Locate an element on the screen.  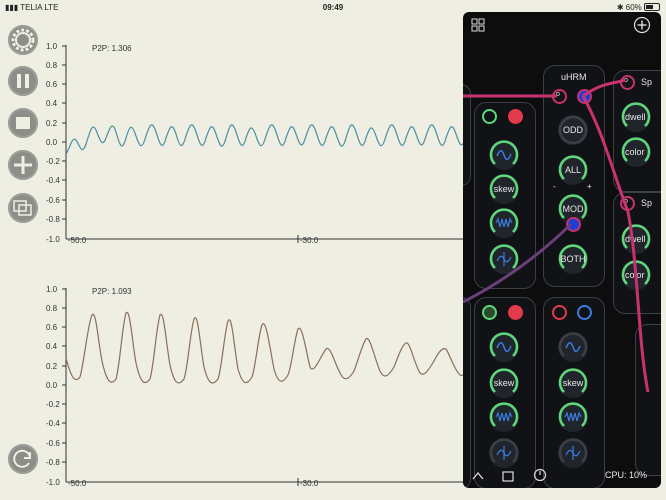
stop-icon is located at coordinates (23, 123).